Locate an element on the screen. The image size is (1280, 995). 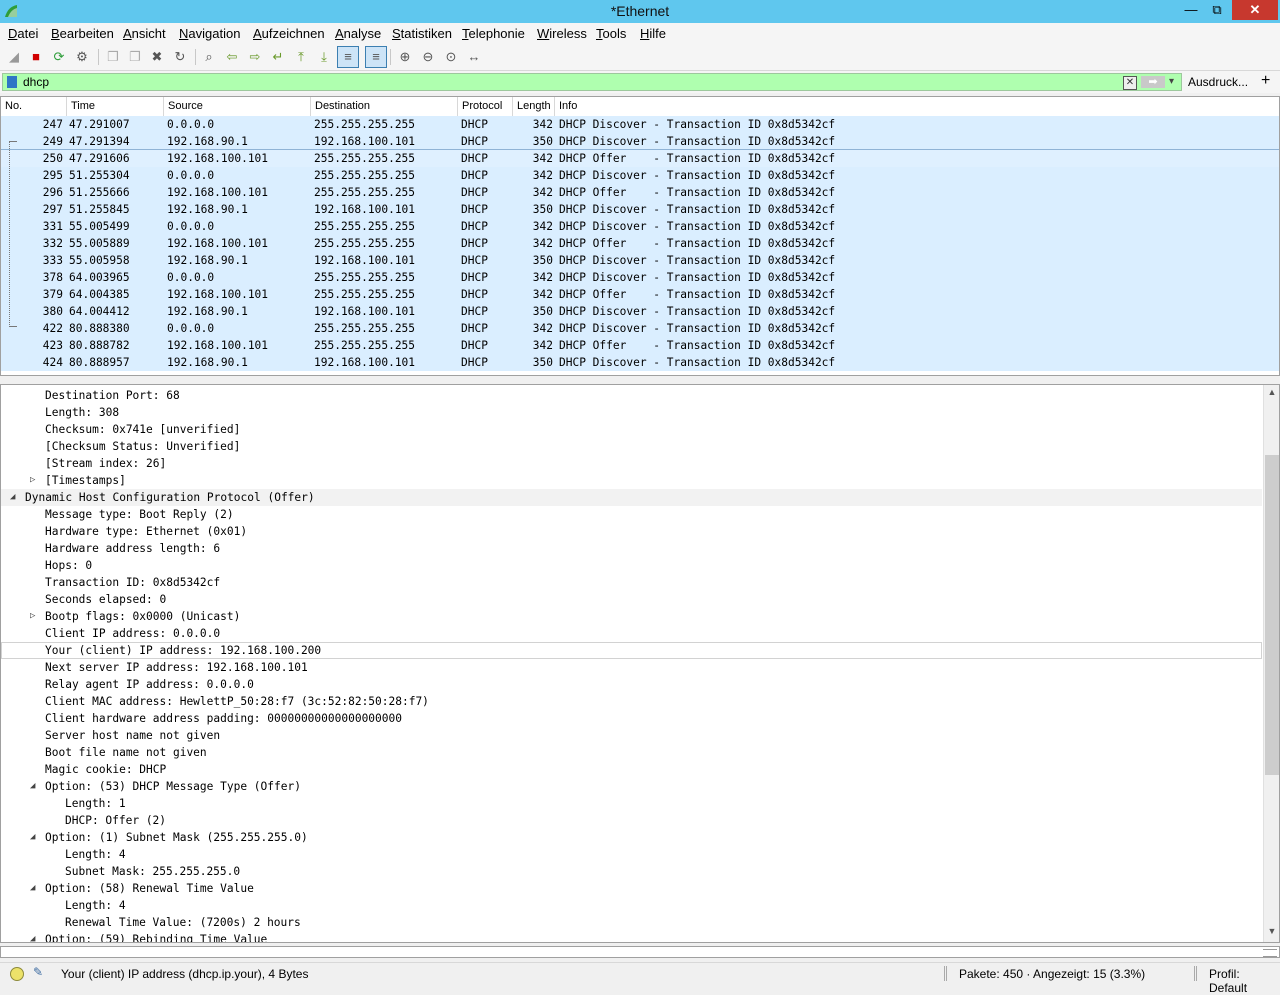
detail-tree-item: ▷ Bootp flags: 0x0000 (Unicast) is located at coordinates (631, 616).